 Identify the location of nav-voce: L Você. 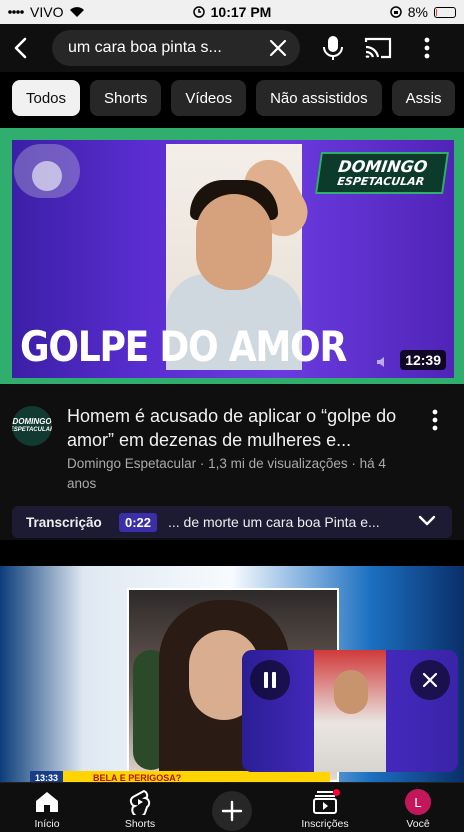
(418, 810).